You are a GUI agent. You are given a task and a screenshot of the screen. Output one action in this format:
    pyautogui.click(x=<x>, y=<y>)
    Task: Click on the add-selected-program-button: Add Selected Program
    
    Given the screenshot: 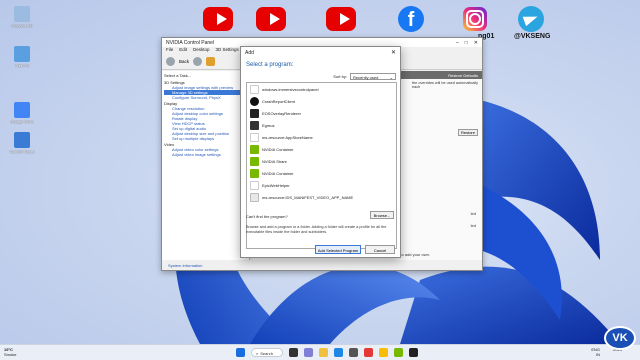 What is the action you would take?
    pyautogui.click(x=338, y=249)
    